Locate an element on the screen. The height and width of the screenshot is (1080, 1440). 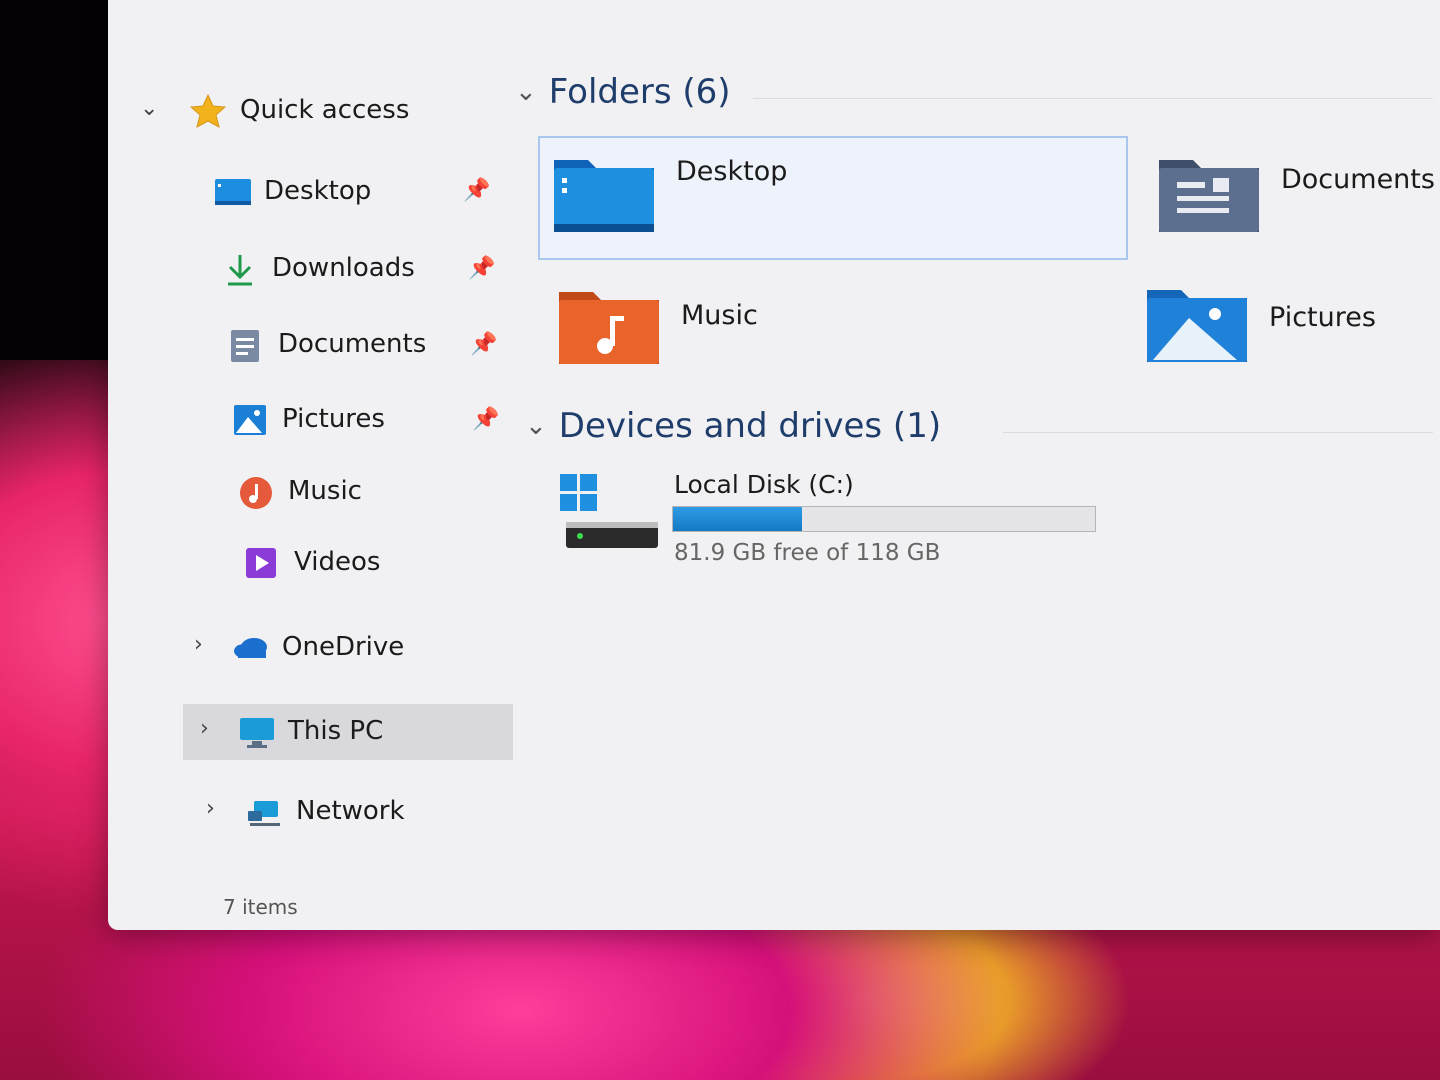
nav-item-label: Network is located at coordinates (350, 811).